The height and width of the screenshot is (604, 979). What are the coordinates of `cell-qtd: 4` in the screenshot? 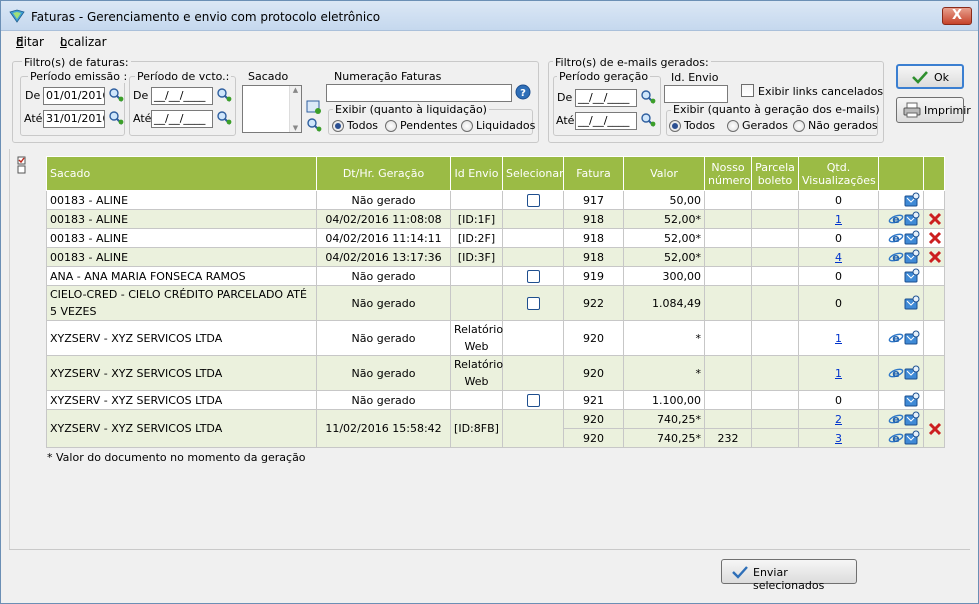 It's located at (838, 257).